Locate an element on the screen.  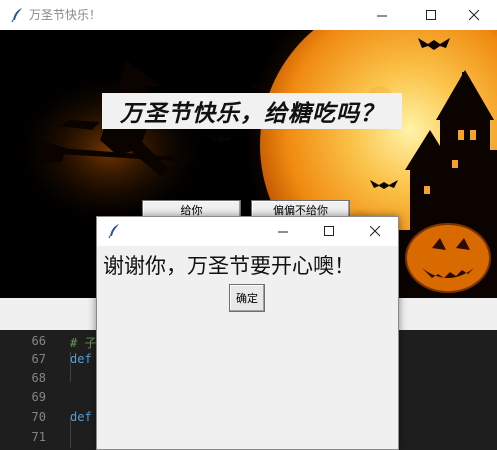
close-button is located at coordinates (474, 15).